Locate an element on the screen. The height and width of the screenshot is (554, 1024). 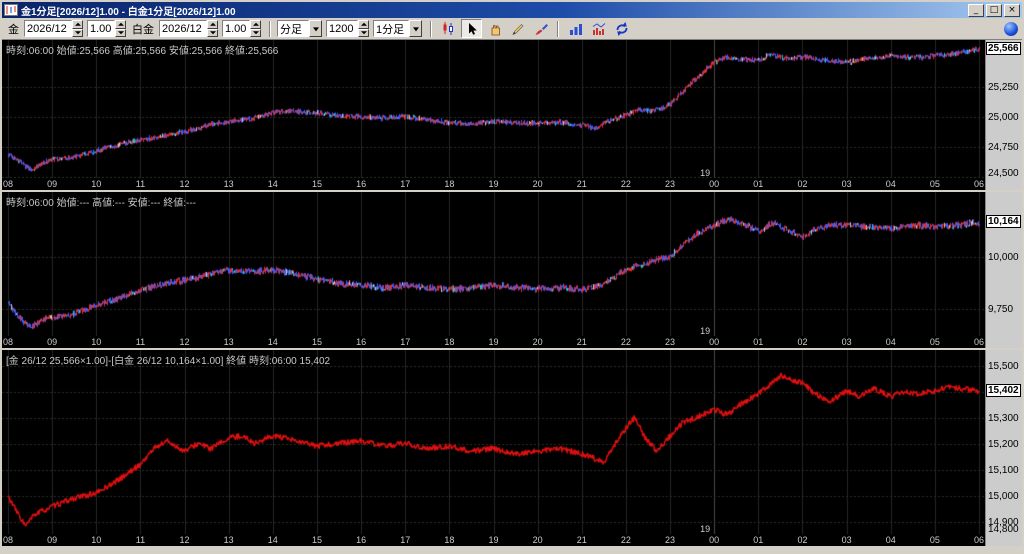
platinum-contract-spinner is located at coordinates (212, 28).